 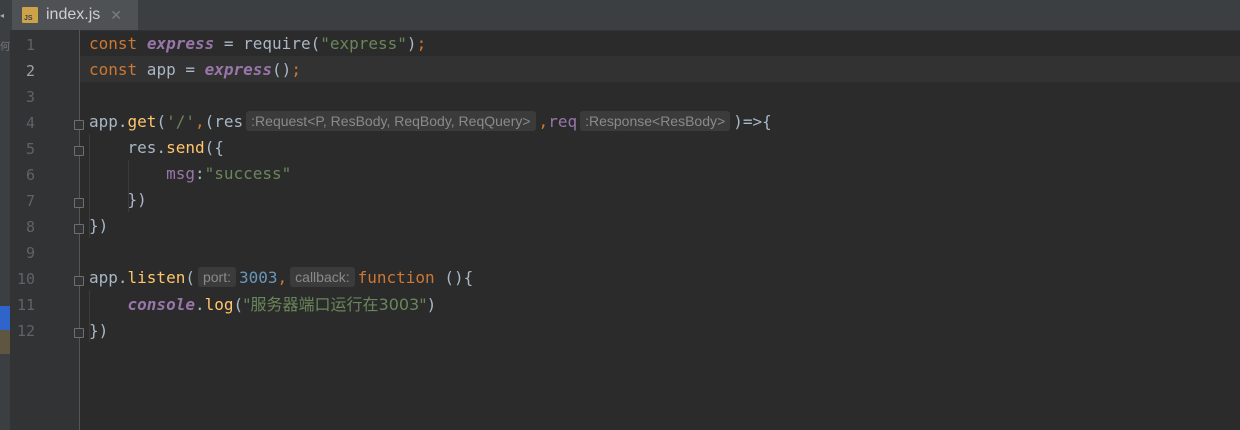 What do you see at coordinates (175, 147) in the screenshot?
I see `code-line-5: res.send({` at bounding box center [175, 147].